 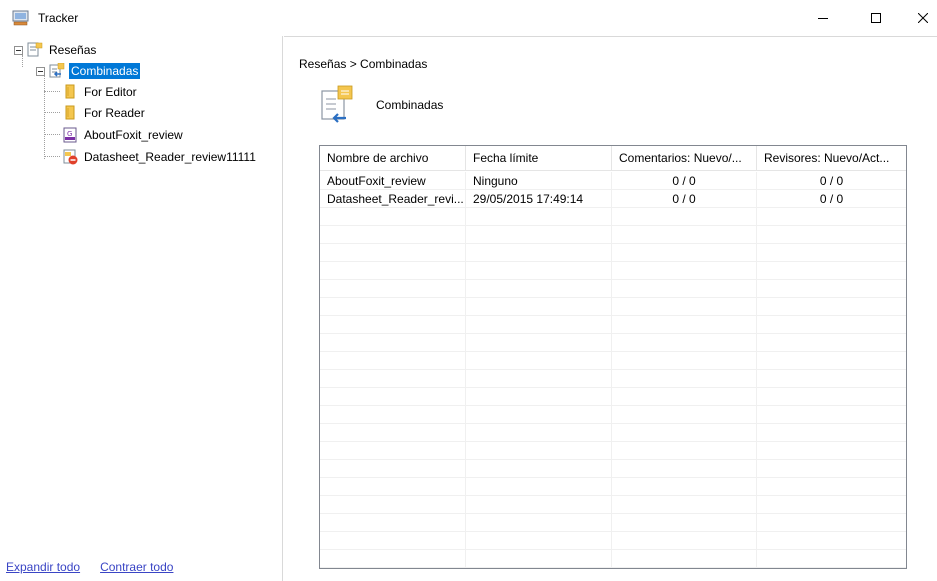 I want to click on close-icon, so click(x=923, y=18).